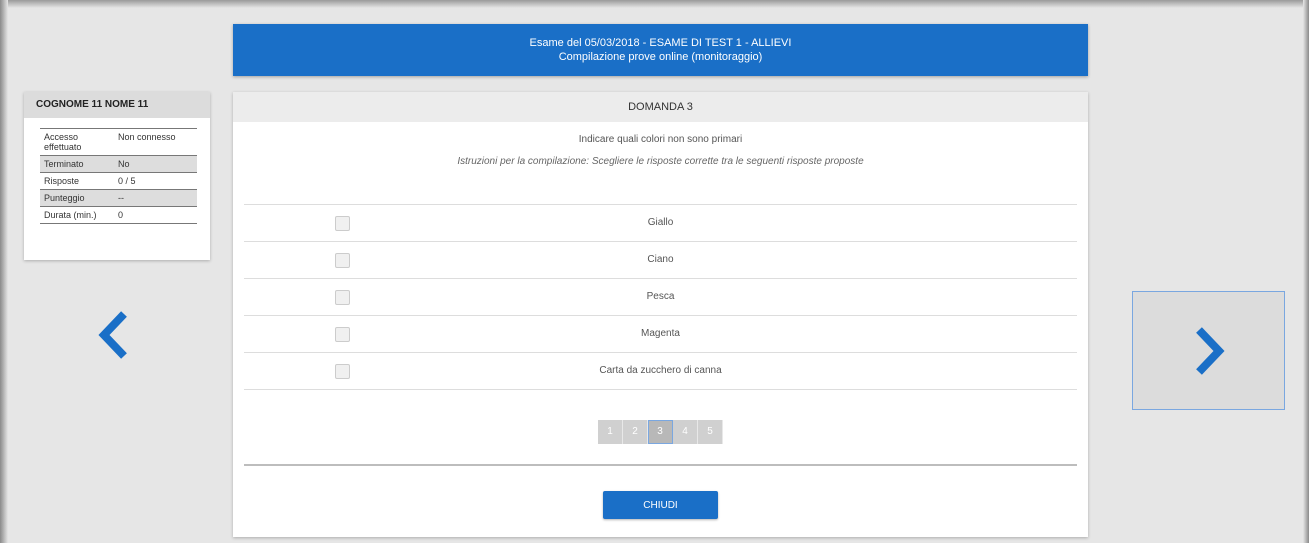 This screenshot has width=1309, height=543. I want to click on info-value: 0 / 5, so click(155, 181).